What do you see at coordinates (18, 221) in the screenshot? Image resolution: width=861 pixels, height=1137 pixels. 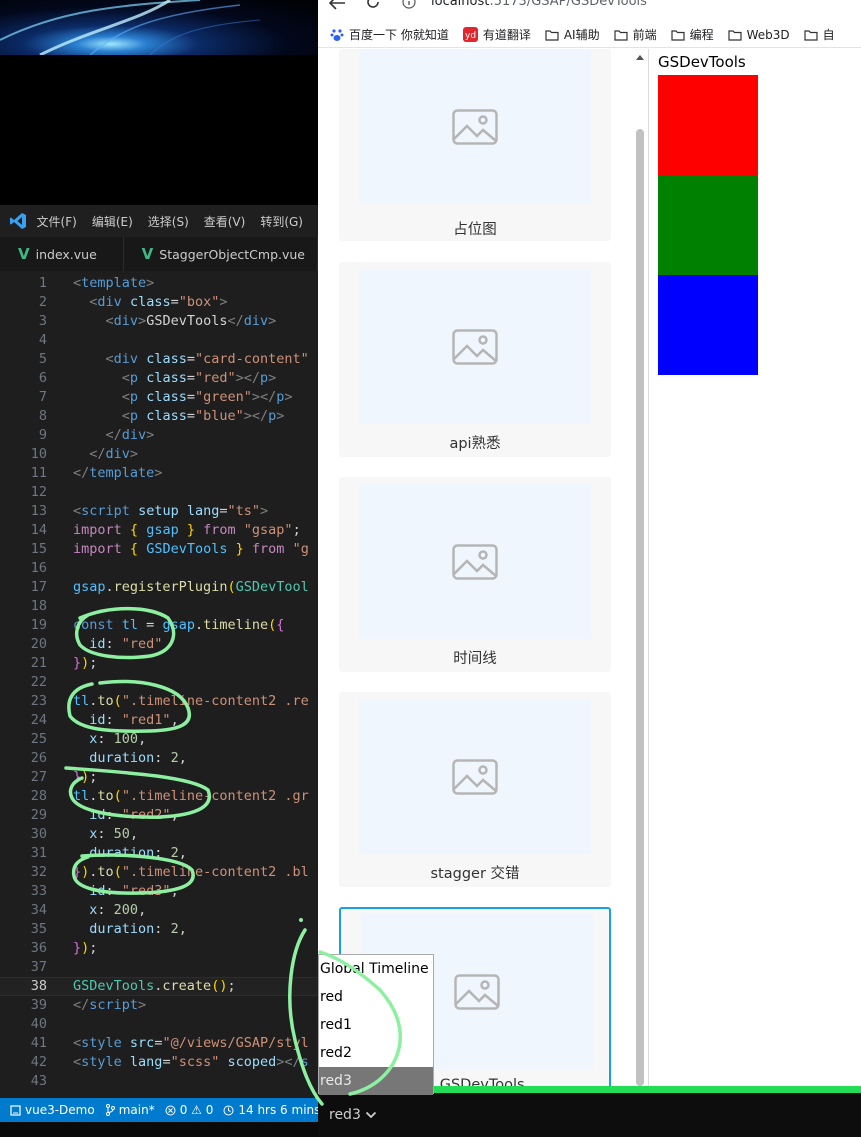 I see `vscode-logo-icon` at bounding box center [18, 221].